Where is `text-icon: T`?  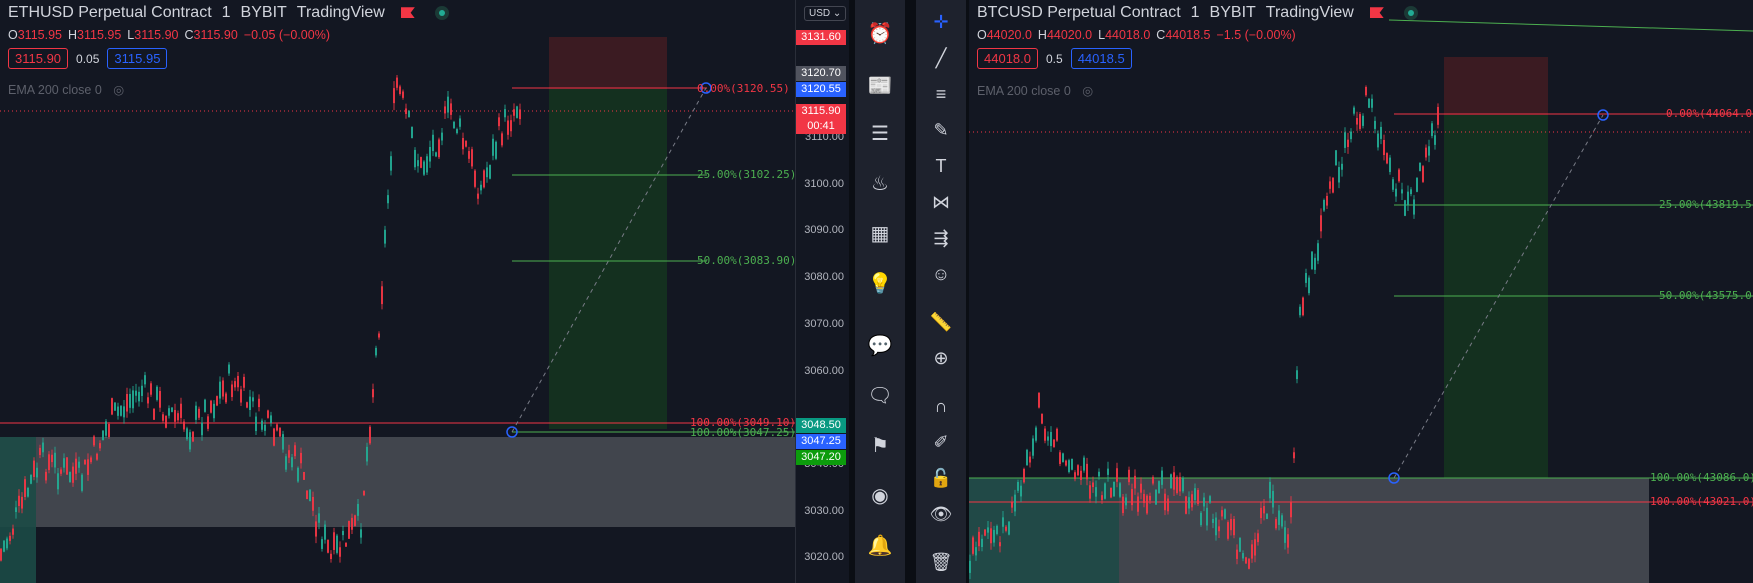 text-icon: T is located at coordinates (941, 166).